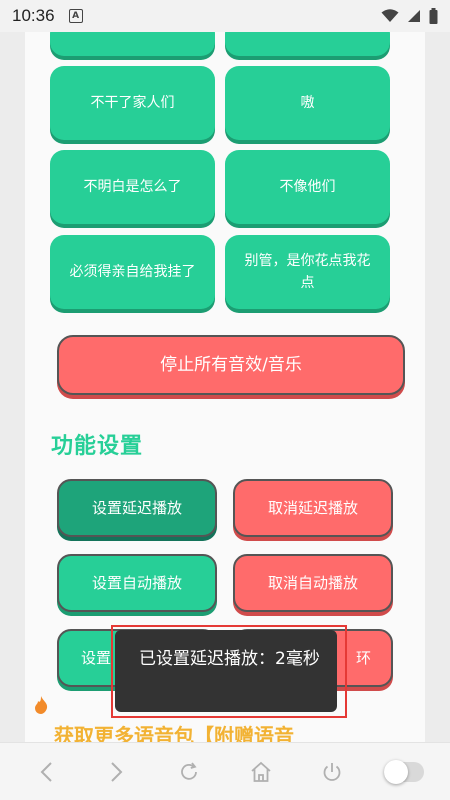  I want to click on sound-button-label: 必须得亲自给我挂了, so click(132, 272).